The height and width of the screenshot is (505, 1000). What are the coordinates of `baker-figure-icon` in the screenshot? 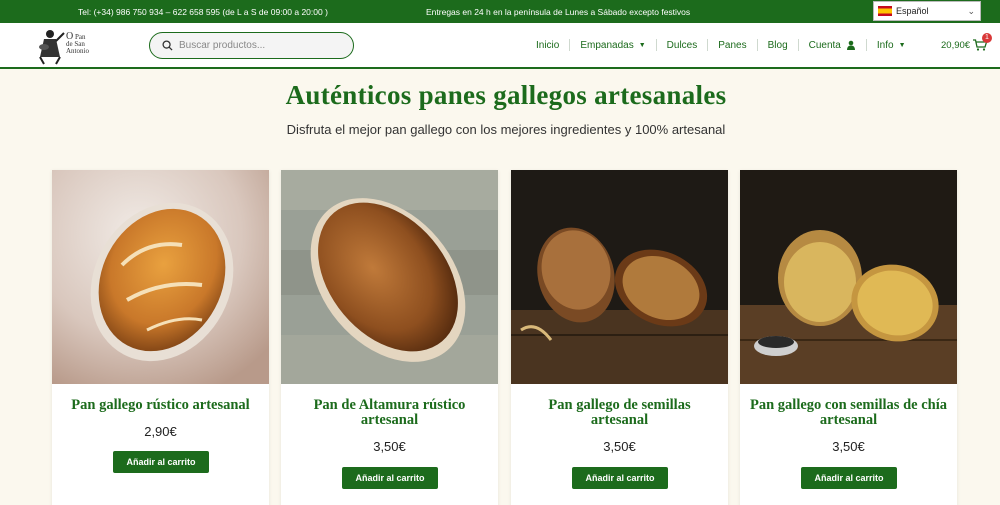 It's located at (52, 47).